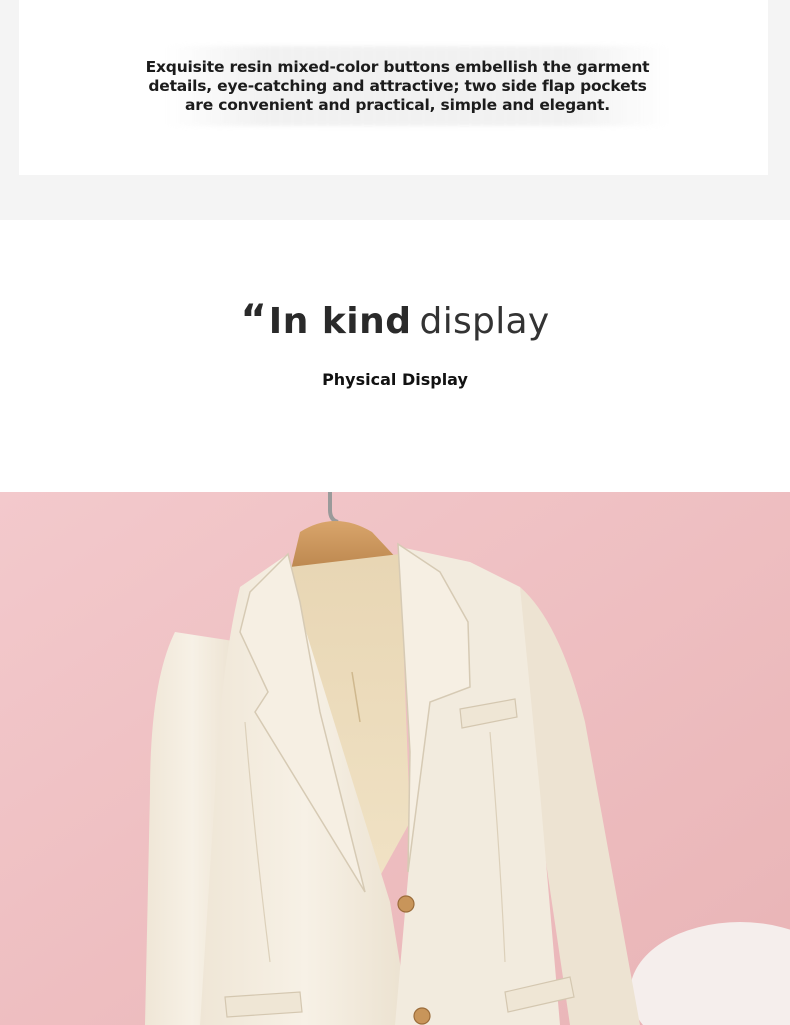 The width and height of the screenshot is (790, 1025). What do you see at coordinates (395, 379) in the screenshot?
I see `section-subtitle: Physical Display` at bounding box center [395, 379].